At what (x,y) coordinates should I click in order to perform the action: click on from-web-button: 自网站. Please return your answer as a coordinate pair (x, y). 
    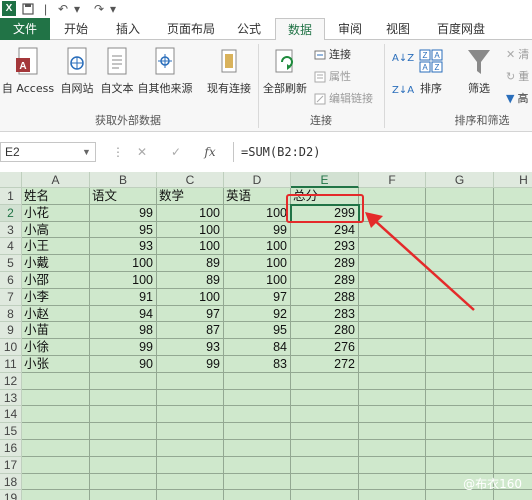
    Looking at the image, I should click on (77, 71).